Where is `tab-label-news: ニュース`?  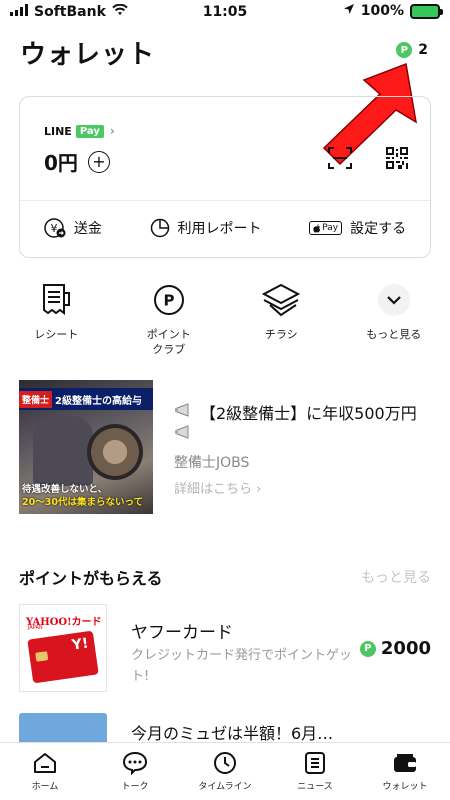
tab-label-news: ニュース is located at coordinates (315, 787).